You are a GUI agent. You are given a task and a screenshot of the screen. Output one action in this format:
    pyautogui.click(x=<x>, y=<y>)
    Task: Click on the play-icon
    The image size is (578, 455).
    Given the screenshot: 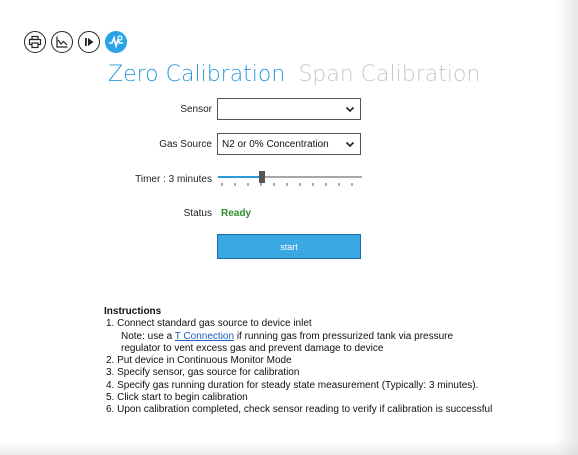 What is the action you would take?
    pyautogui.click(x=89, y=42)
    